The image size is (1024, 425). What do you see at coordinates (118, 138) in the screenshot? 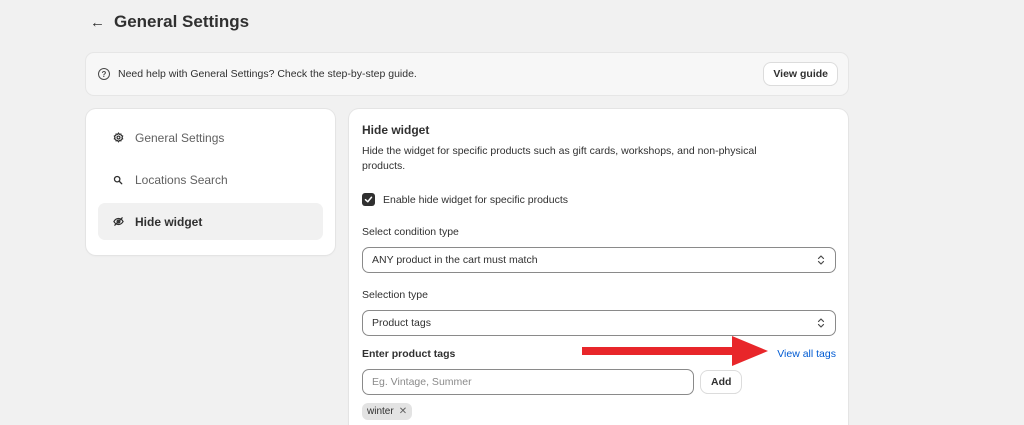
I see `gear-icon` at bounding box center [118, 138].